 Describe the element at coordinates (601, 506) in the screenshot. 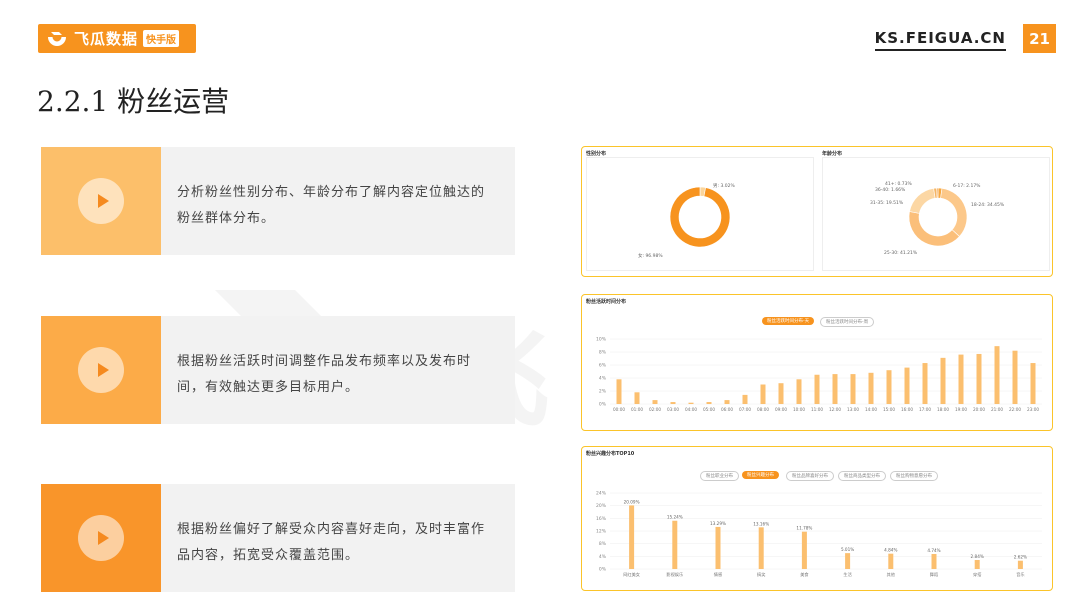

I see `y-tick-label: 20%` at that location.